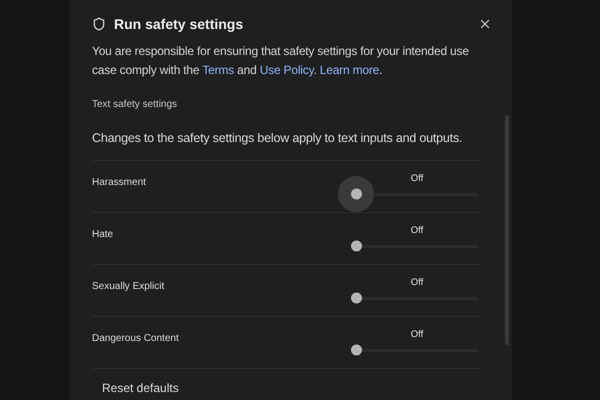 The height and width of the screenshot is (400, 600). What do you see at coordinates (103, 235) in the screenshot?
I see `setting-label: Hate` at bounding box center [103, 235].